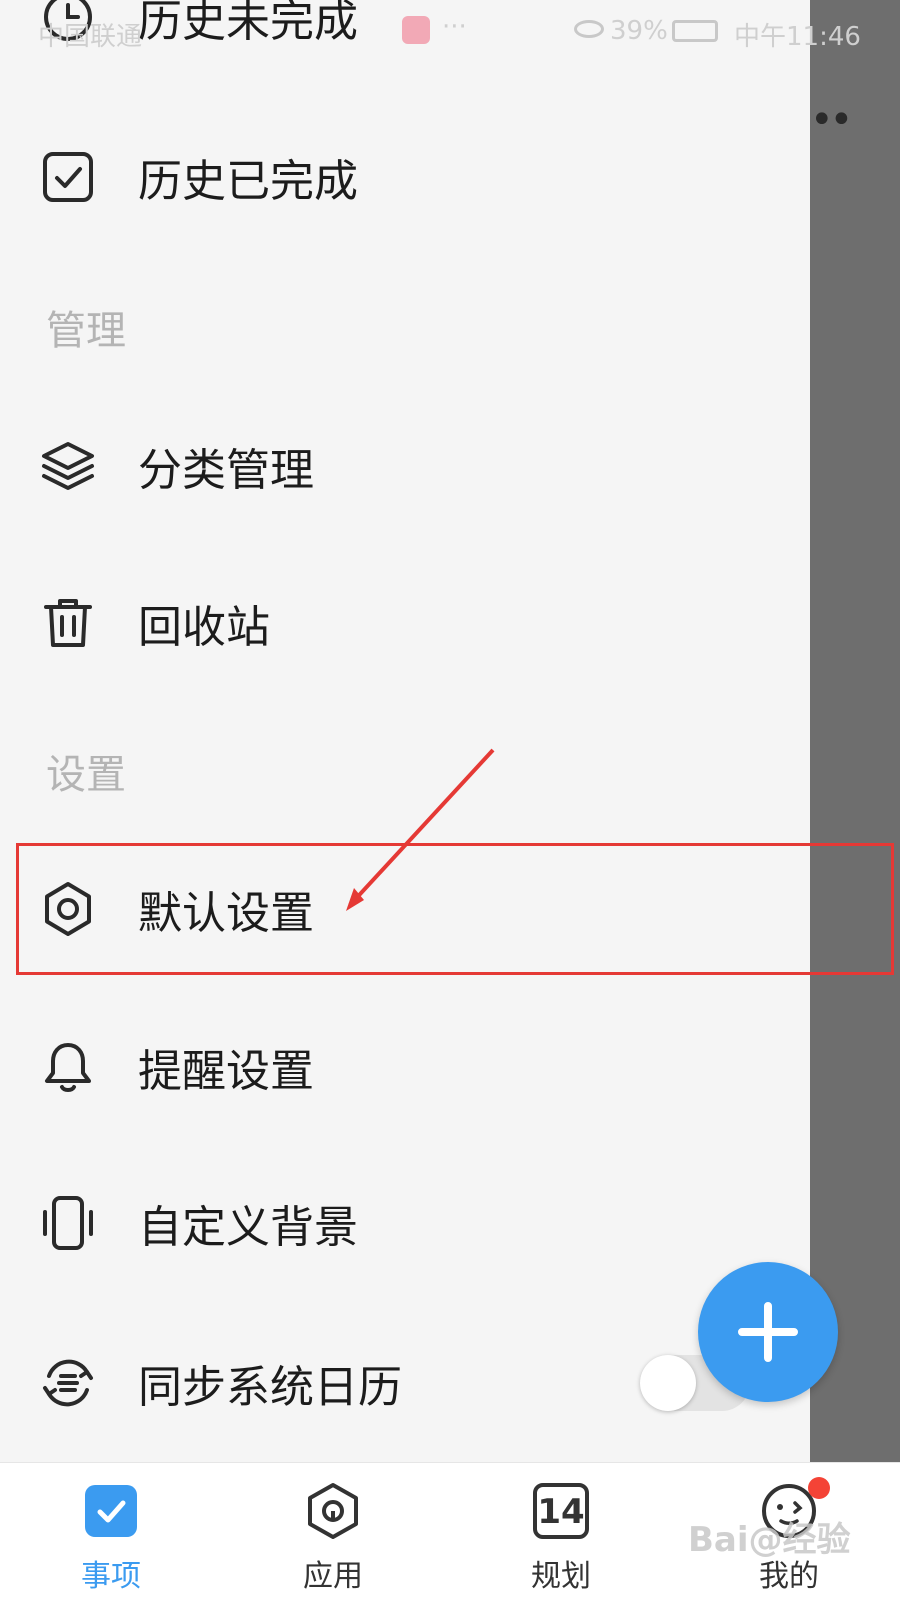 Image resolution: width=900 pixels, height=1601 pixels. Describe the element at coordinates (90, 37) in the screenshot. I see `carrier-name: 中国联通` at that location.